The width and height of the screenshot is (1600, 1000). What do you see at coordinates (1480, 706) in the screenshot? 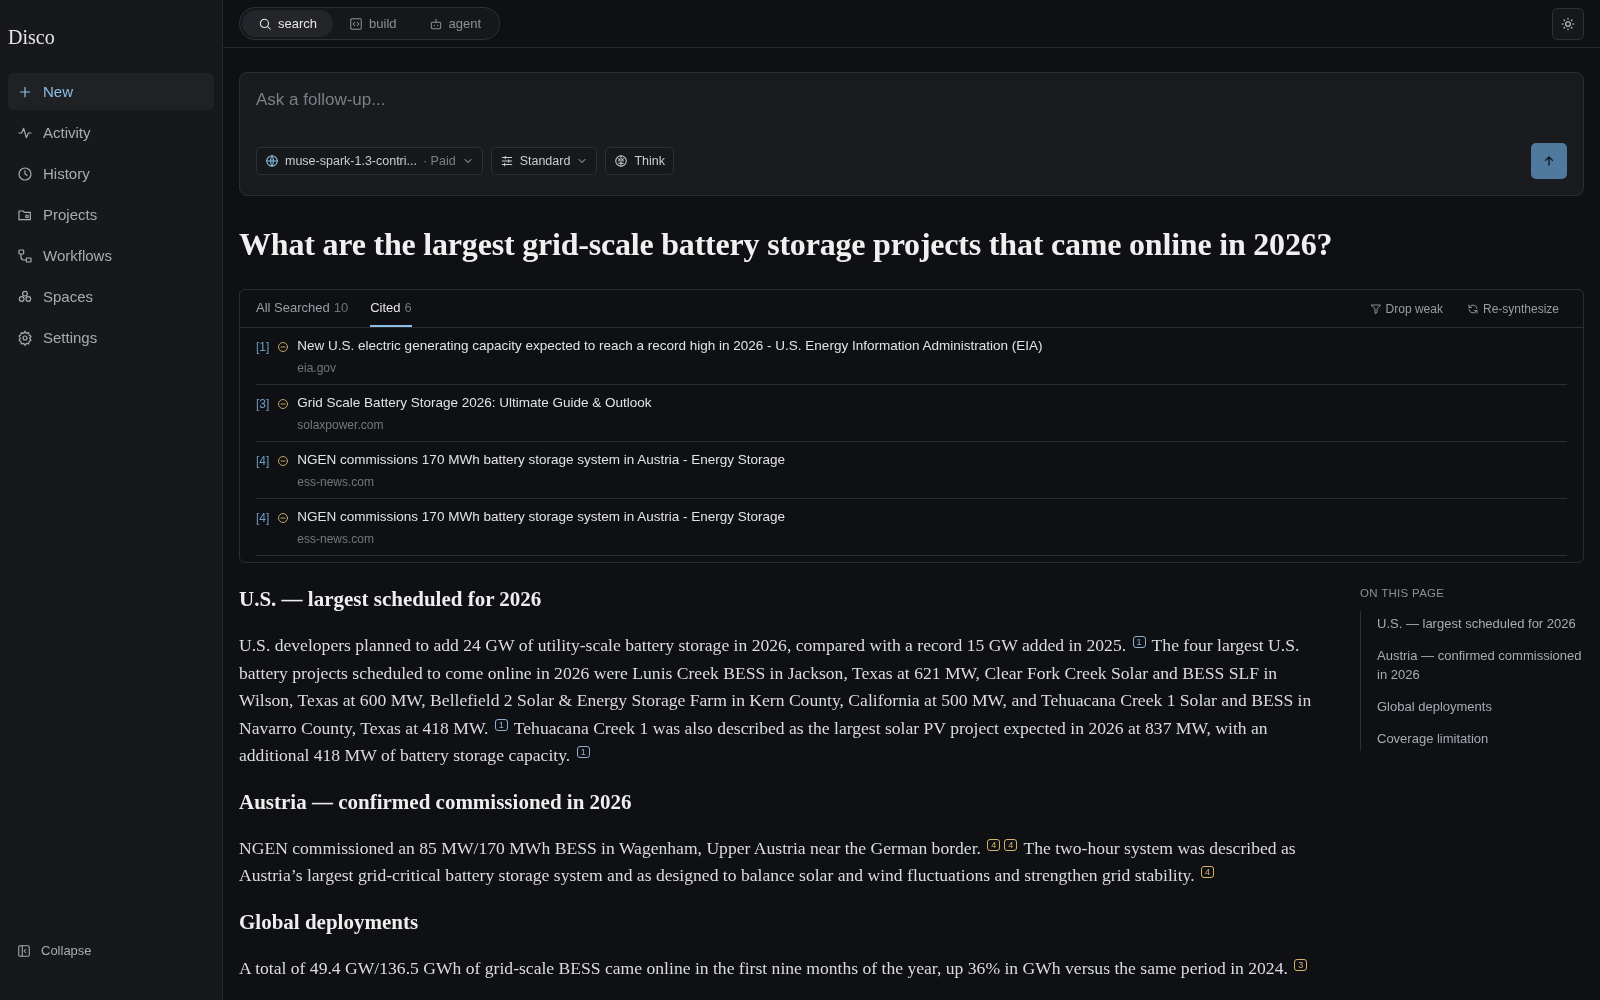
I see `toc-link: Global deployments` at bounding box center [1480, 706].